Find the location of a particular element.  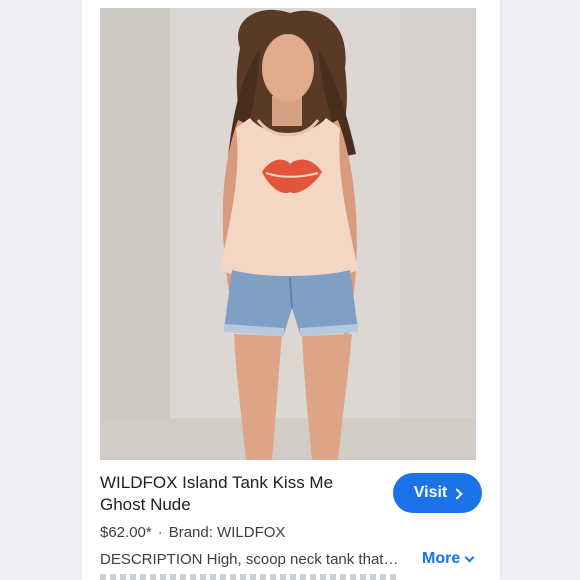

product-title-line2: Ghost Nude is located at coordinates (240, 505).